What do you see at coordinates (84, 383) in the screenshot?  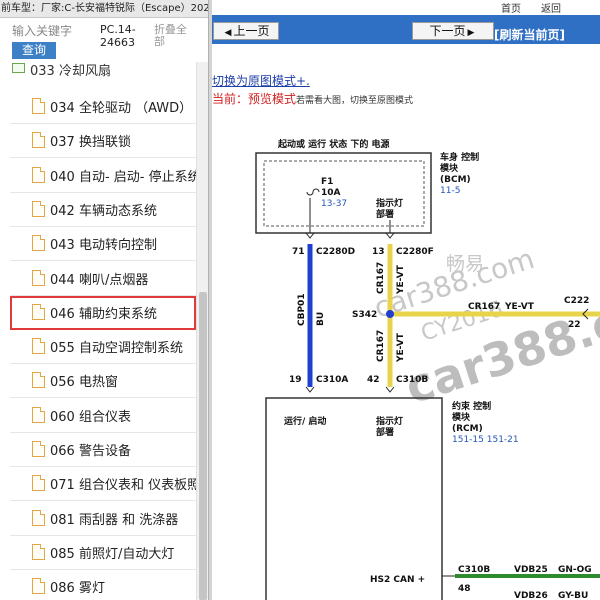 I see `tree-item-label: 056 电热窗` at bounding box center [84, 383].